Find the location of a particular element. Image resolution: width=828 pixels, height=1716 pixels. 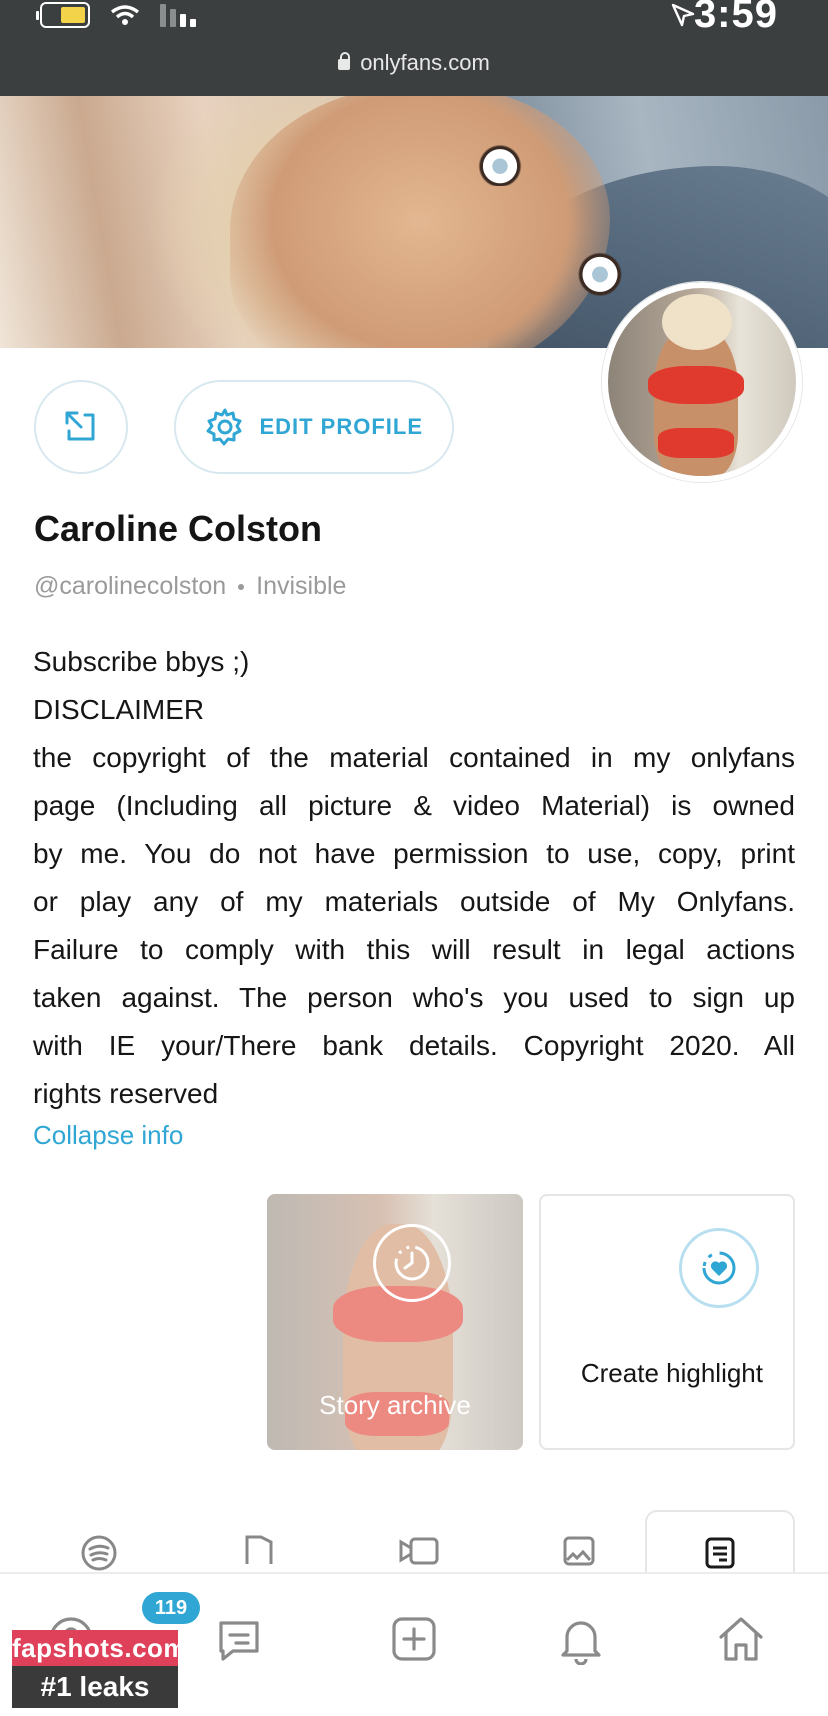

tab-videos is located at coordinates (419, 1540).